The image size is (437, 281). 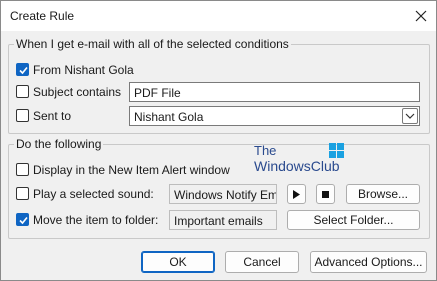 What do you see at coordinates (178, 262) in the screenshot?
I see `ok-button: OK` at bounding box center [178, 262].